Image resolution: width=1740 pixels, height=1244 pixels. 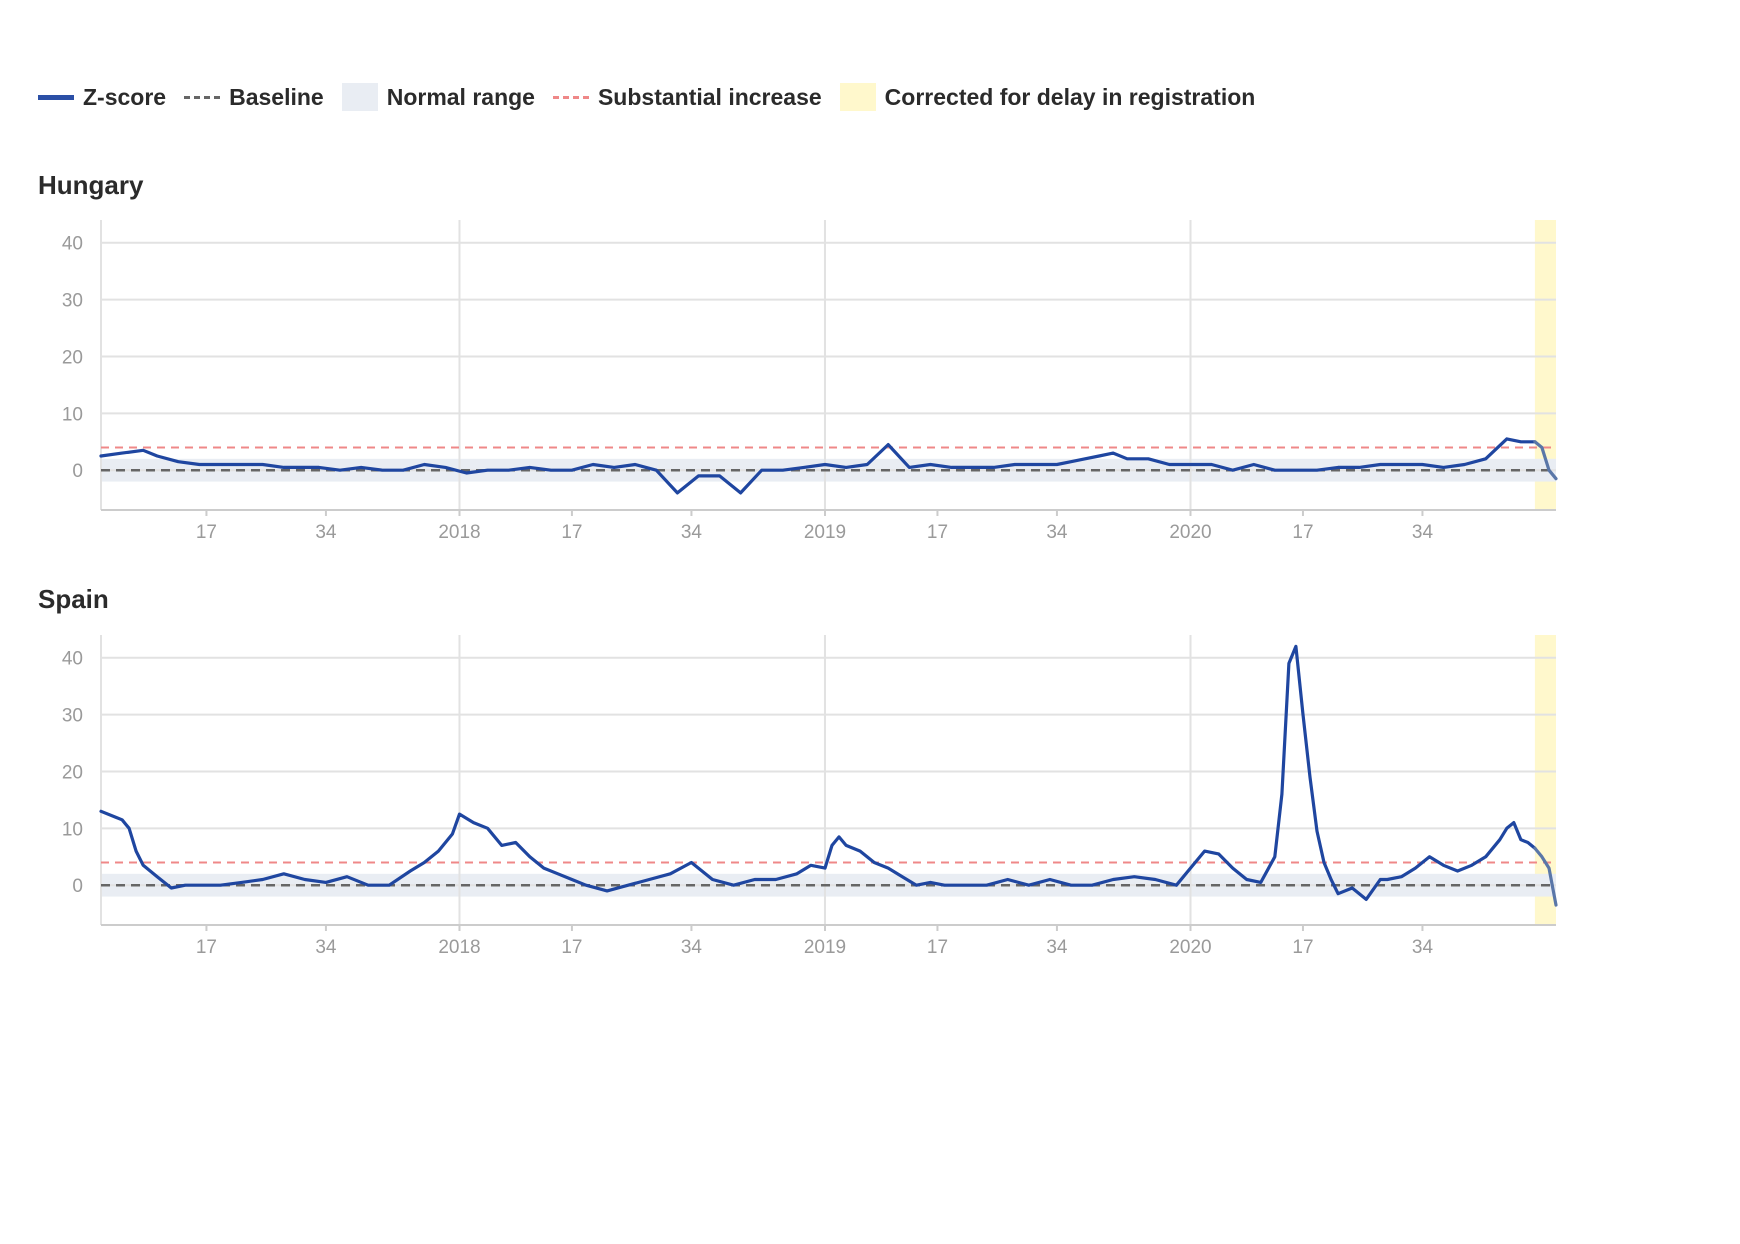 What do you see at coordinates (709, 96) in the screenshot?
I see `legend-label-substantial-increase: Substantial increase` at bounding box center [709, 96].